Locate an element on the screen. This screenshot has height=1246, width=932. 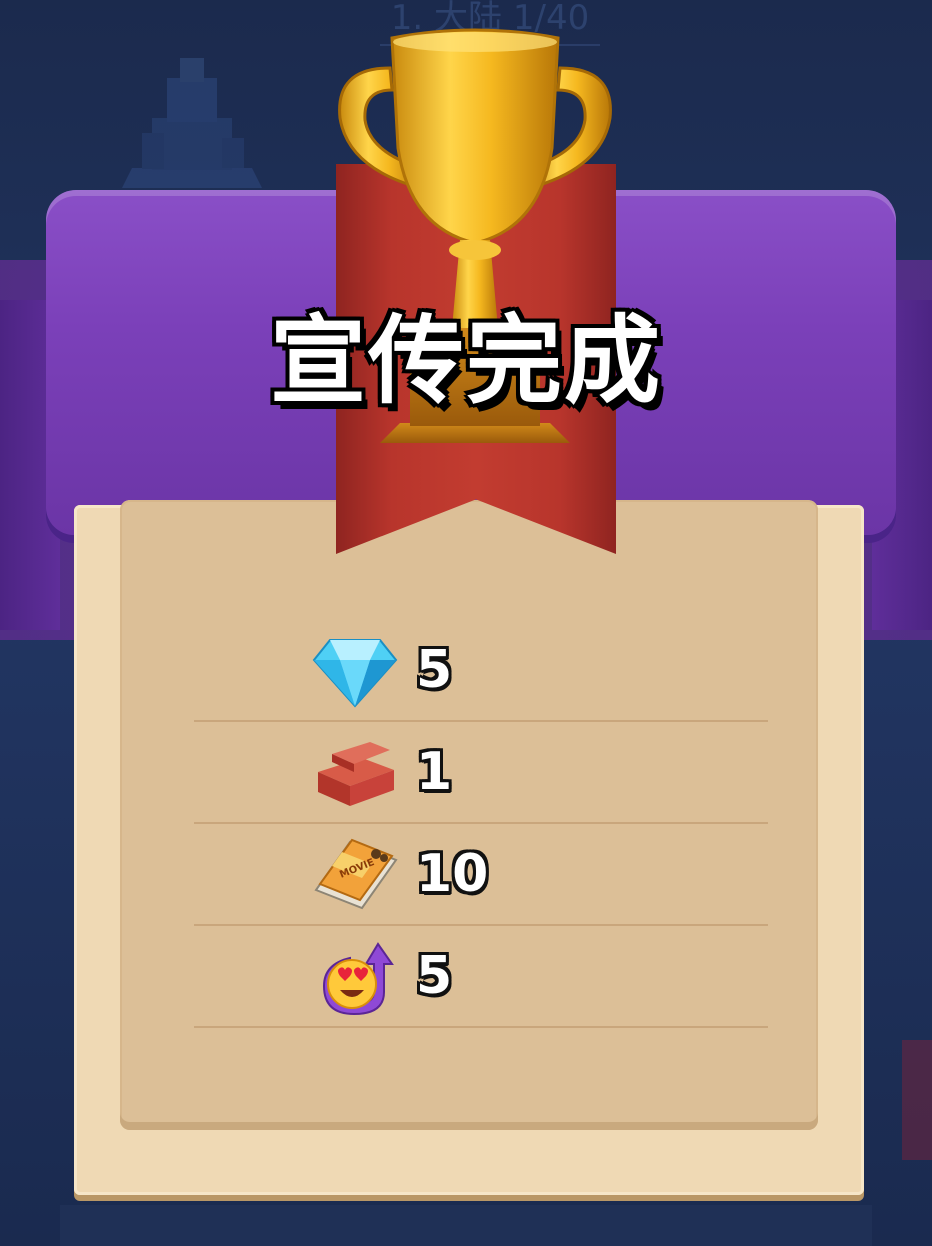
completion-title: 宣传完成 is located at coordinates (466, 361).